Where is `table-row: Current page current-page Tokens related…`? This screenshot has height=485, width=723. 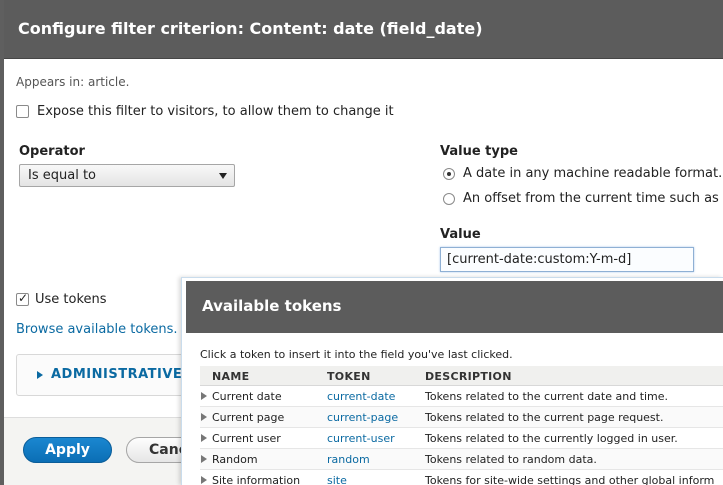
table-row: Current page current-page Tokens related… is located at coordinates (461, 417).